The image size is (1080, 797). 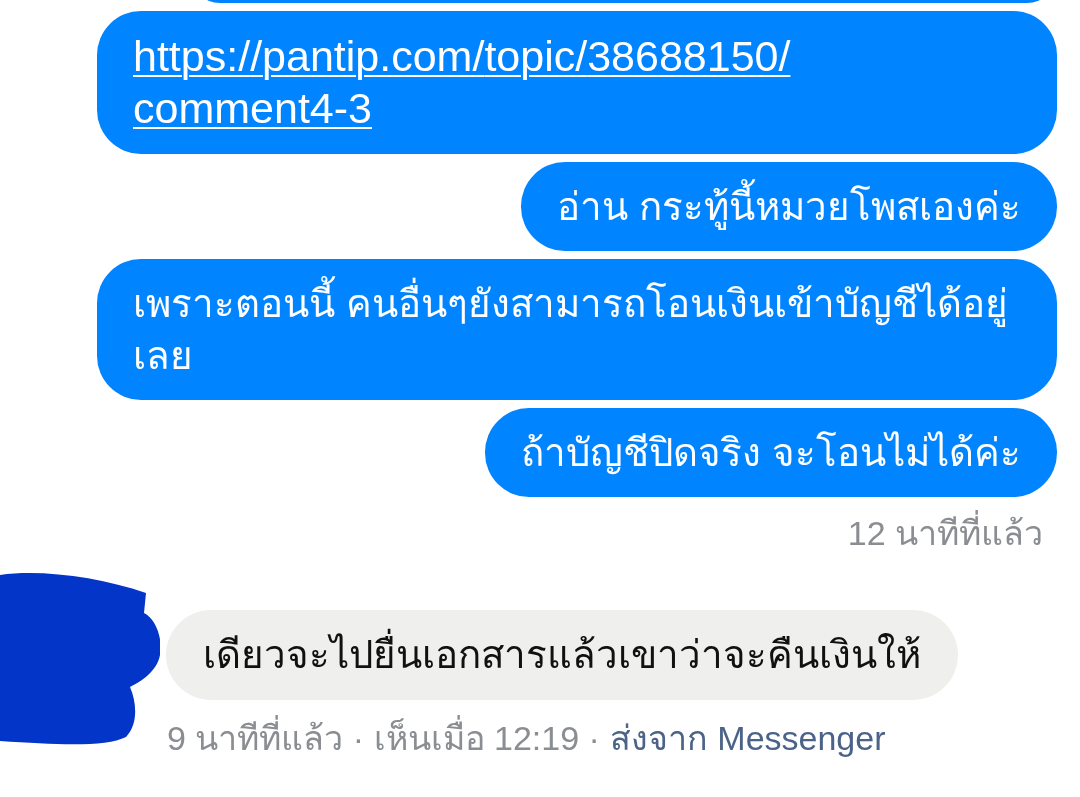 I want to click on message-link: https://pantip.com/topic/38688150/comment4-3, so click(x=493, y=82).